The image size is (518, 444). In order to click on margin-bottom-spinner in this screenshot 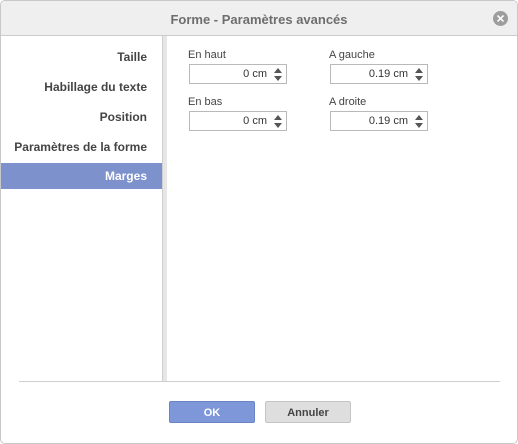, I will do `click(238, 121)`.